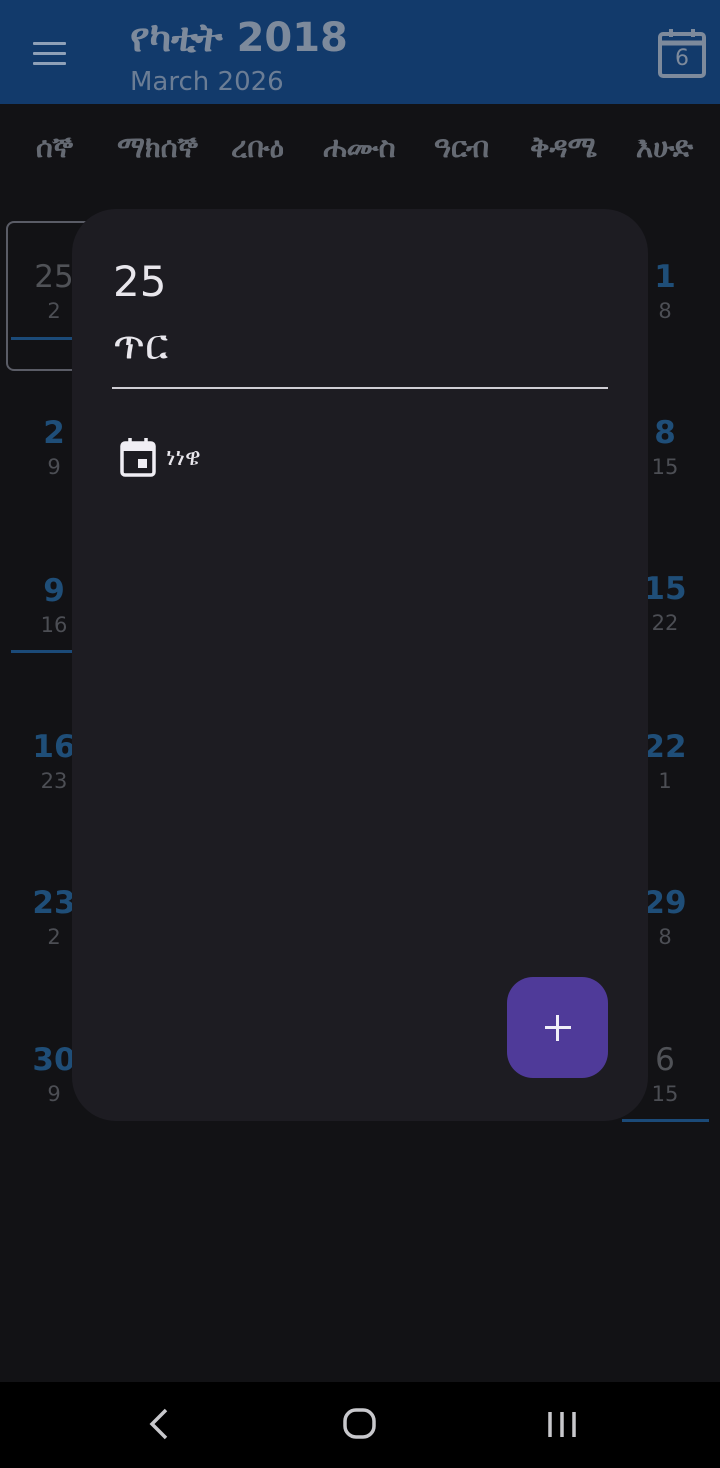  I want to click on today-button: 6, so click(682, 53).